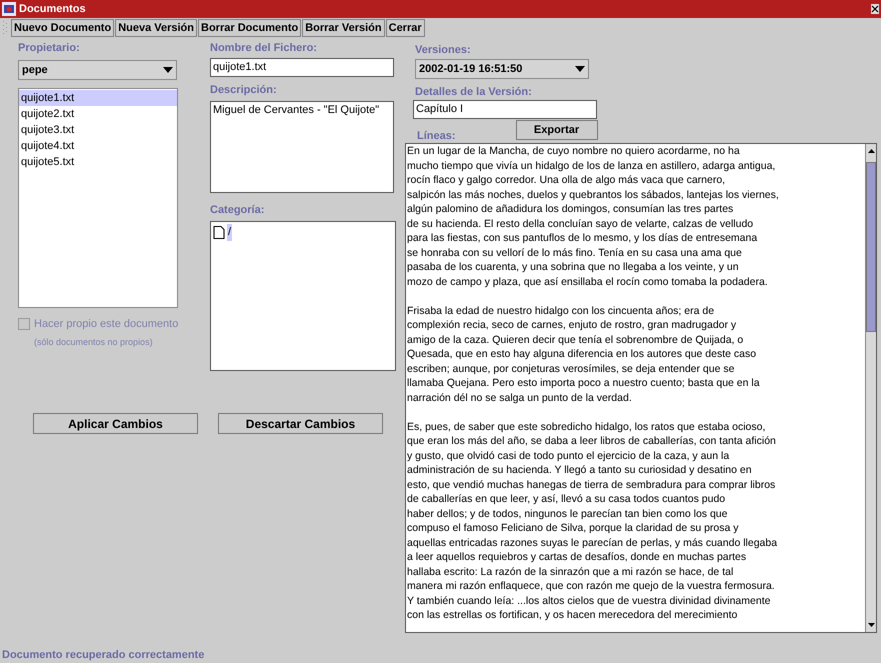 Image resolution: width=881 pixels, height=663 pixels. I want to click on text-line: haber dellos; y de todos, ningunos le parecían tan bien como los que, so click(567, 513).